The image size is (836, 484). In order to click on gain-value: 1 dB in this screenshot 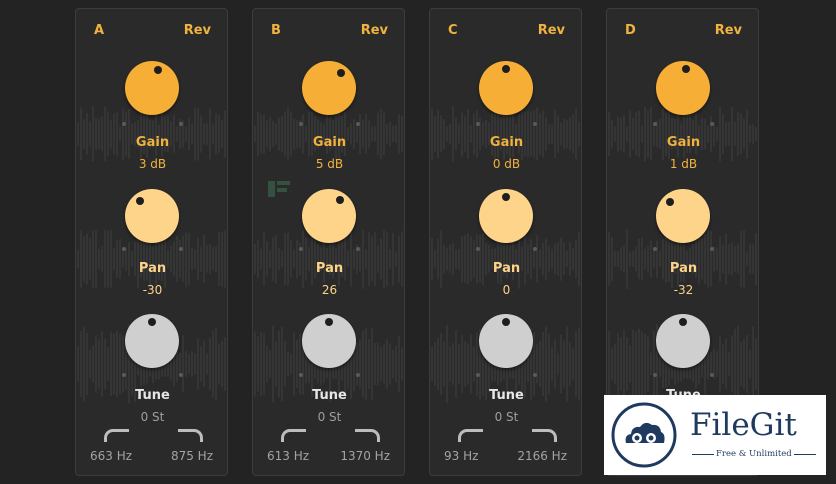, I will do `click(683, 164)`.